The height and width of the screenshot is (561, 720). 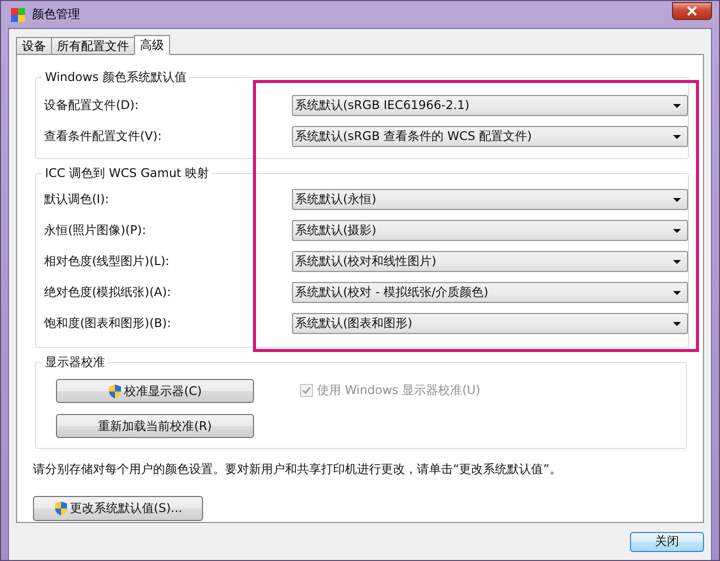 I want to click on push-button: 校准显示器(C), so click(x=155, y=391).